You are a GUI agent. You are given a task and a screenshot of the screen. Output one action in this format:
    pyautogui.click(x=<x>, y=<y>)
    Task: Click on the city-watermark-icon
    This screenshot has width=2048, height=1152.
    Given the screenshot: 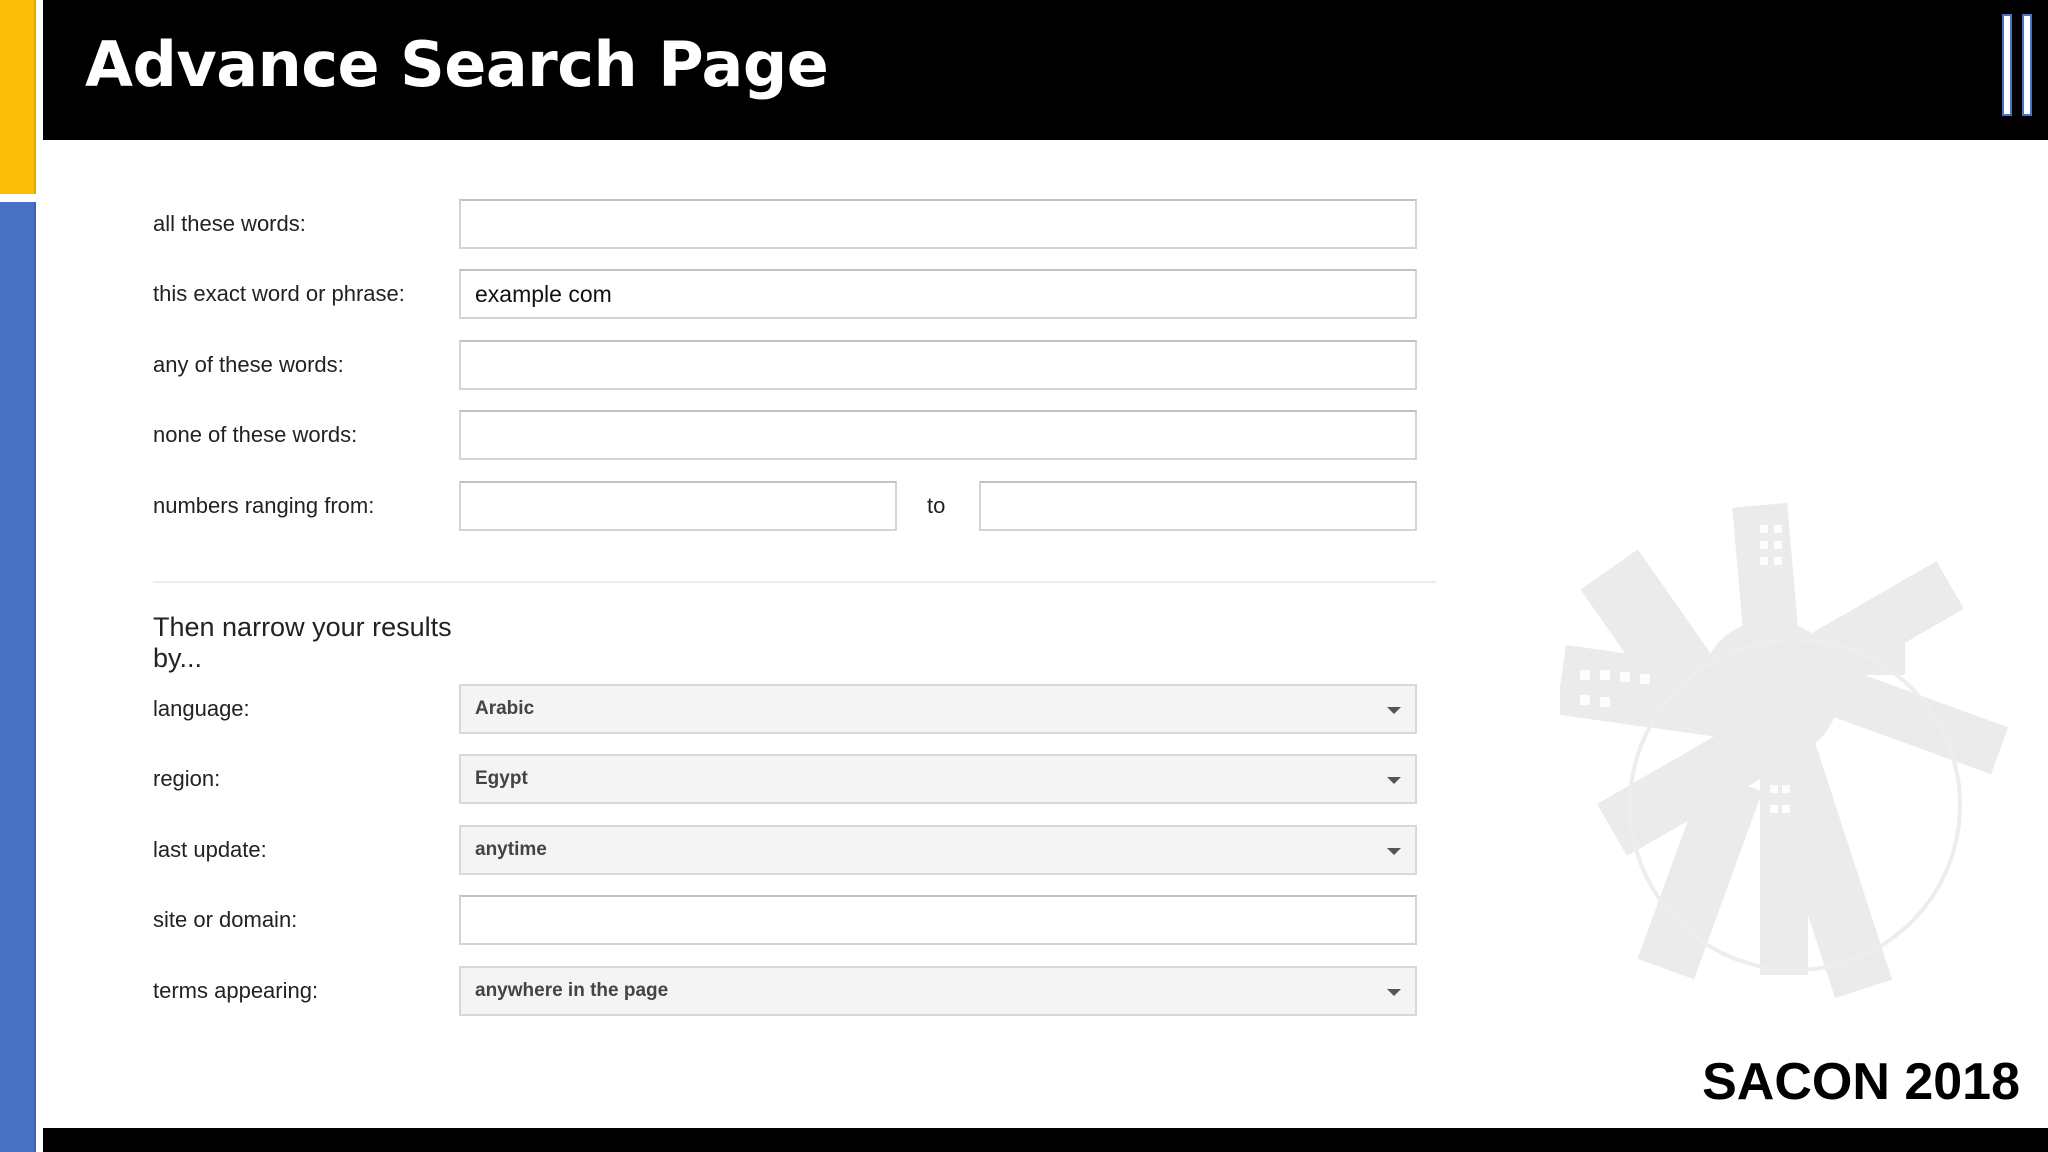 What is the action you would take?
    pyautogui.click(x=1784, y=750)
    